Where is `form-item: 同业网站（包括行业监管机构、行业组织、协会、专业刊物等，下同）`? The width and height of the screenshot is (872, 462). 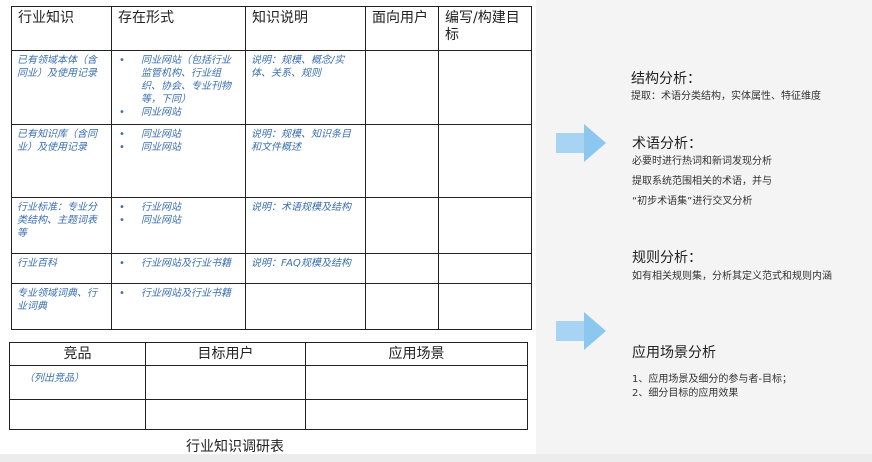 form-item: 同业网站（包括行业监管机构、行业组织、协会、专业刊物等，下同） is located at coordinates (179, 80).